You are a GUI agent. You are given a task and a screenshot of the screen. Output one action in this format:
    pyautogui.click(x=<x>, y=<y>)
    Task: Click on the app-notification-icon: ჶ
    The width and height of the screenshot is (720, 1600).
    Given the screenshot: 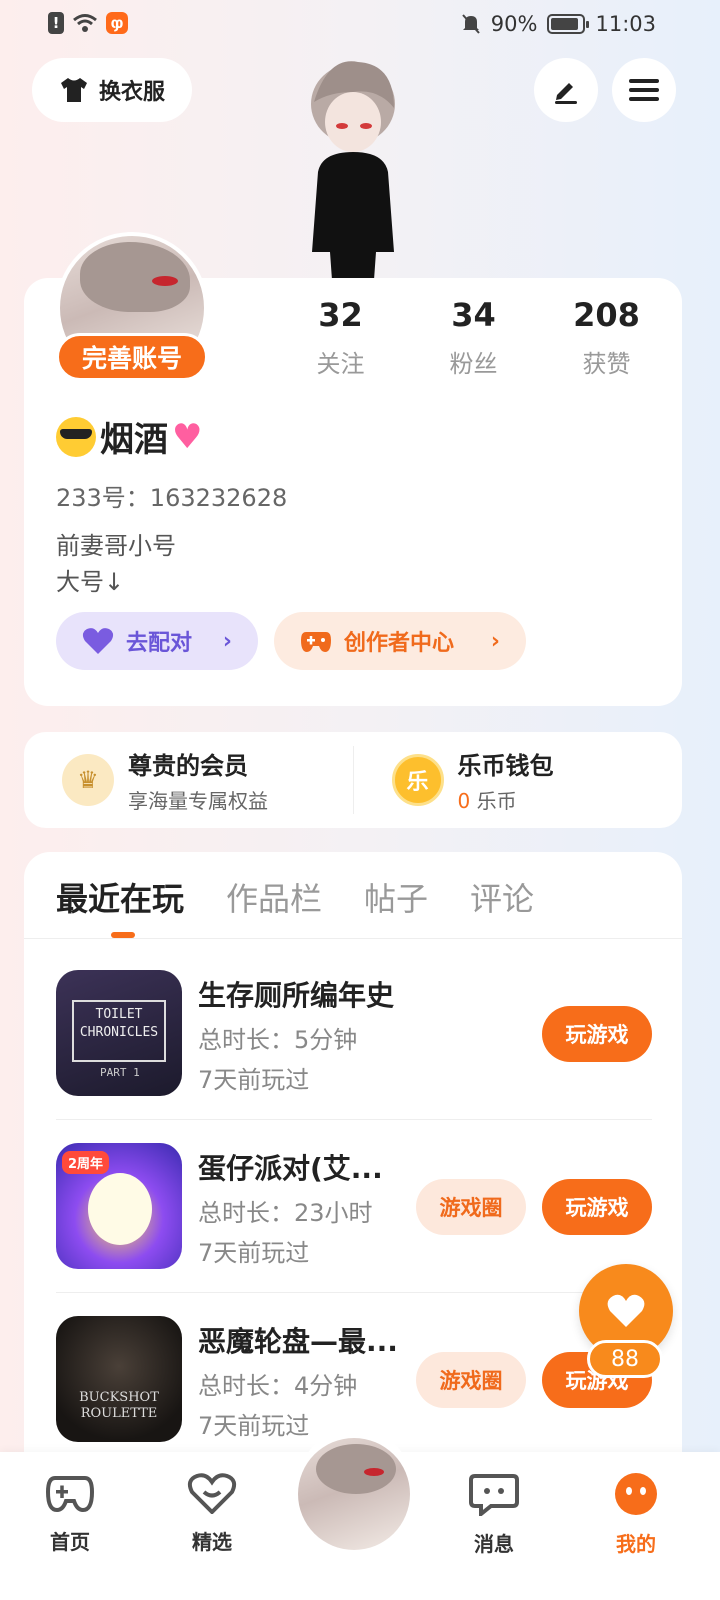 What is the action you would take?
    pyautogui.click(x=117, y=23)
    